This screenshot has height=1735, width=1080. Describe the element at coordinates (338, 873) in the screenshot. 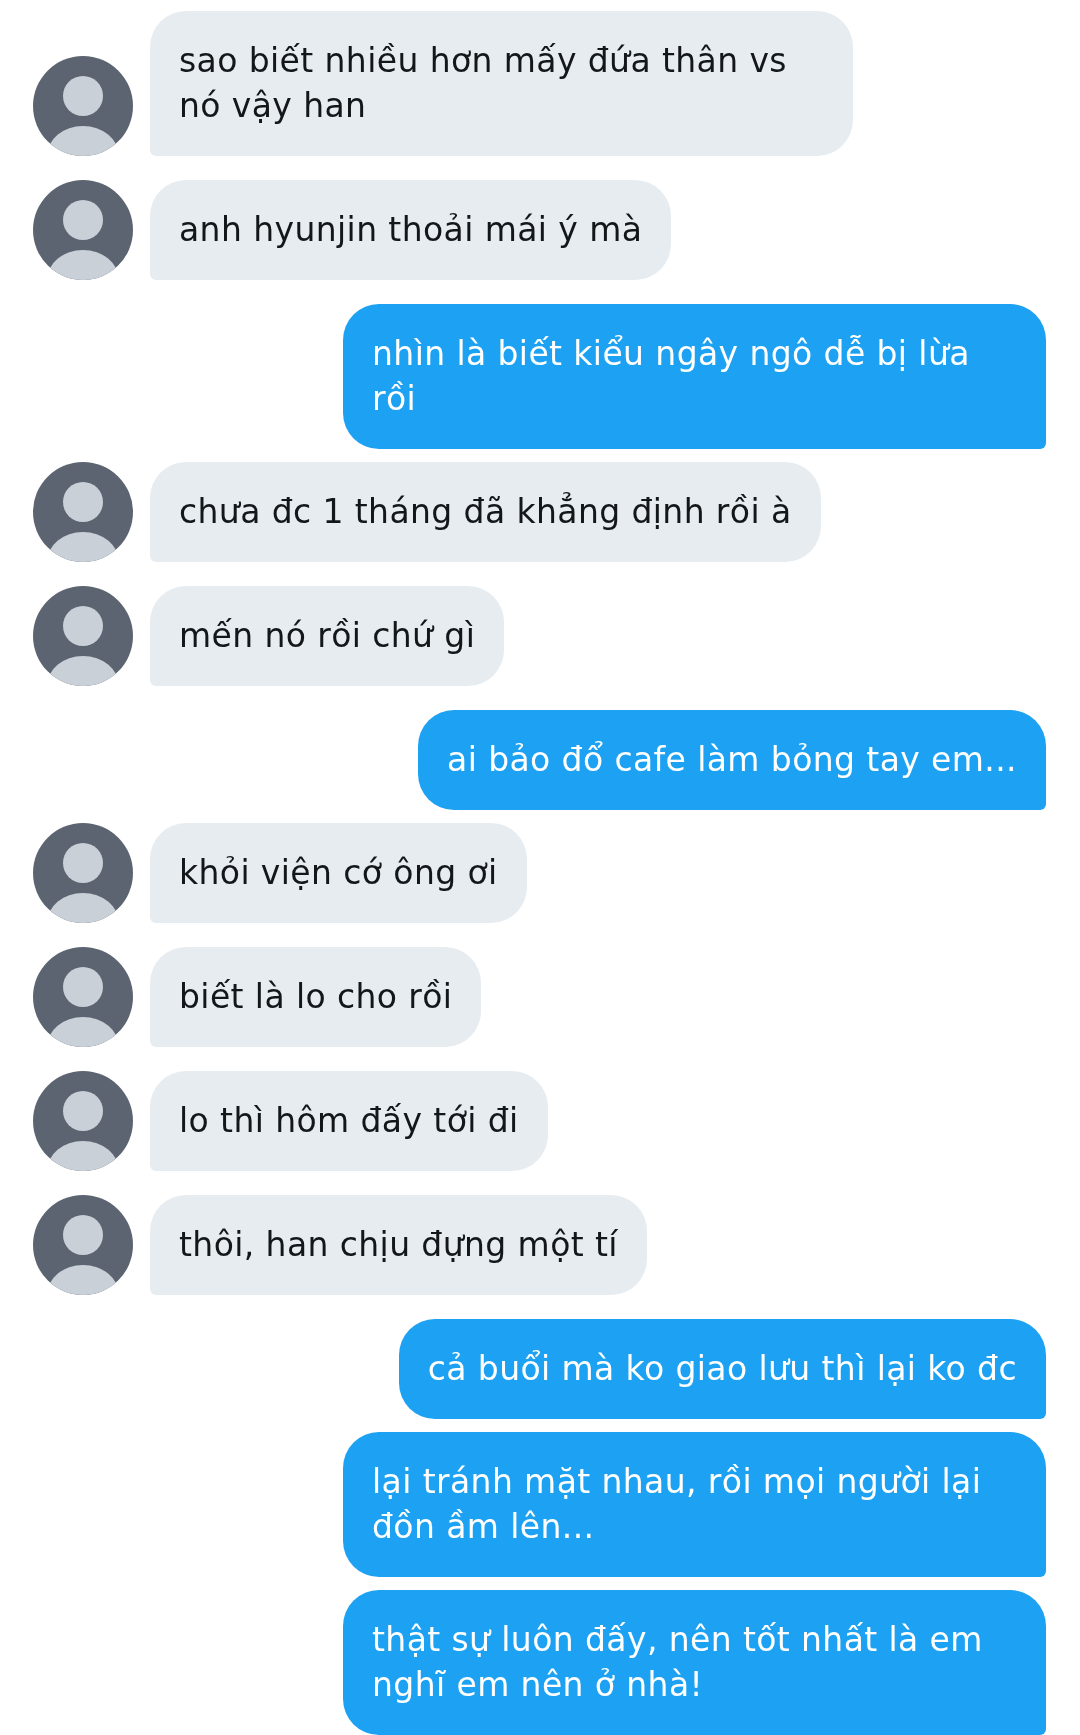

I see `message-bubble: khỏi viện cớ ông ơi` at that location.